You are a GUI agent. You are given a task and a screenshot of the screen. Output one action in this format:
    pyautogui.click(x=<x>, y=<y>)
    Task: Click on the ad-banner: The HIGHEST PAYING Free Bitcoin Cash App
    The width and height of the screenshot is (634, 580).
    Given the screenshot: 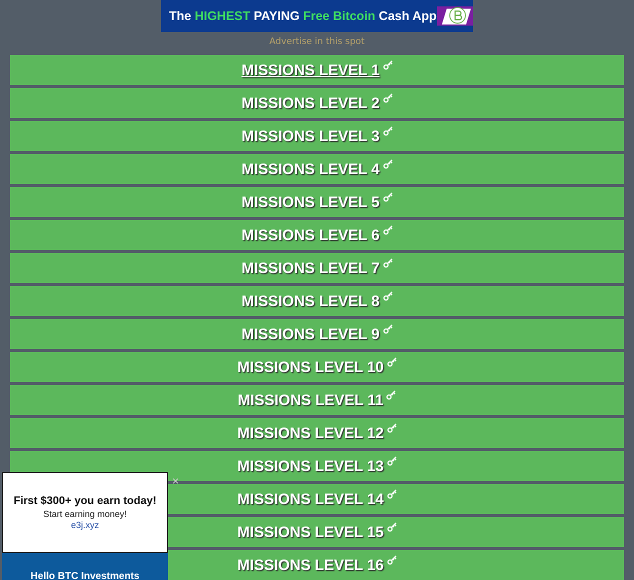 What is the action you would take?
    pyautogui.click(x=317, y=16)
    